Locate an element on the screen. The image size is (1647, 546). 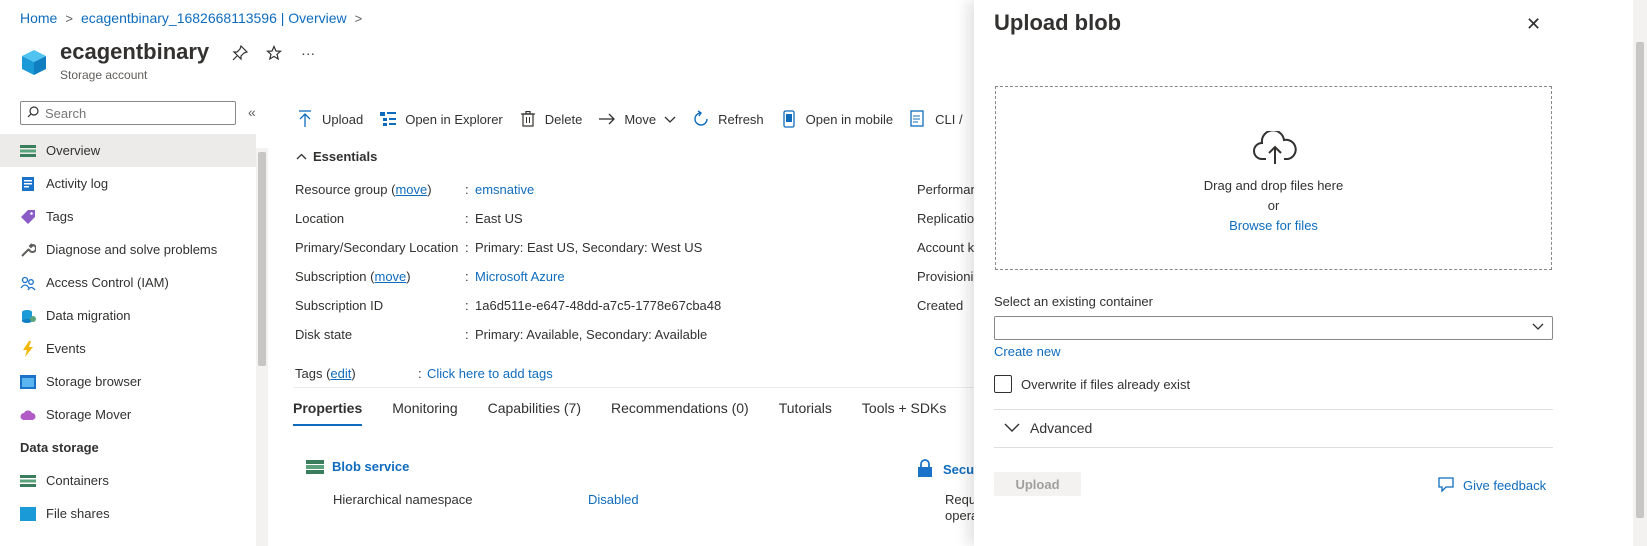
container-select is located at coordinates (1273, 328).